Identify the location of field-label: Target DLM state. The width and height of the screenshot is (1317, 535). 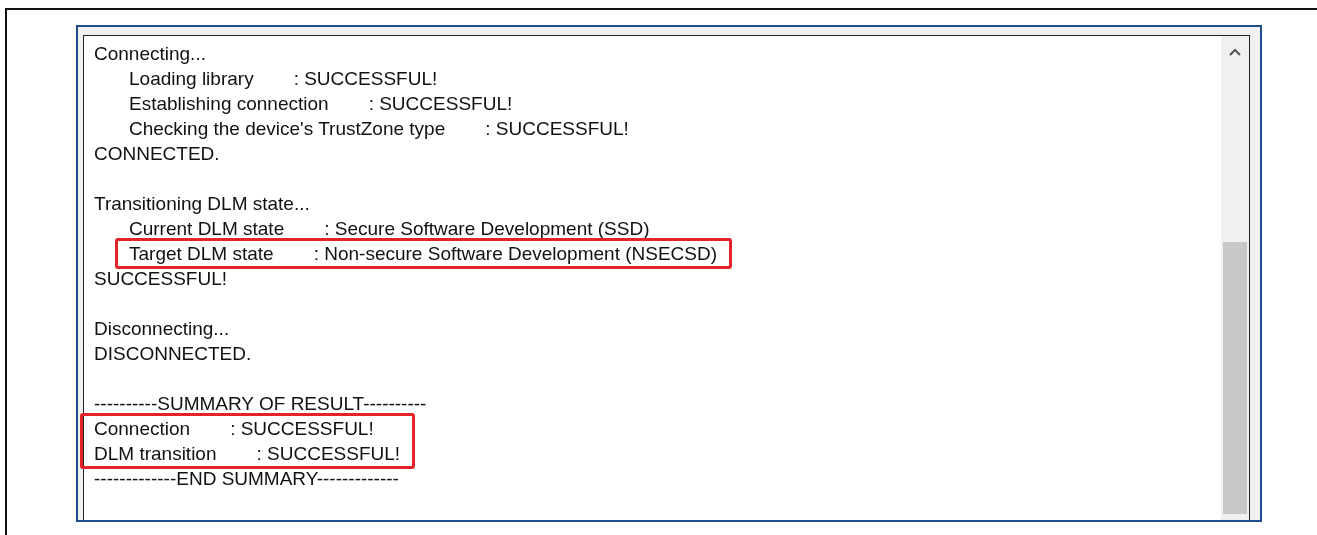
(201, 253).